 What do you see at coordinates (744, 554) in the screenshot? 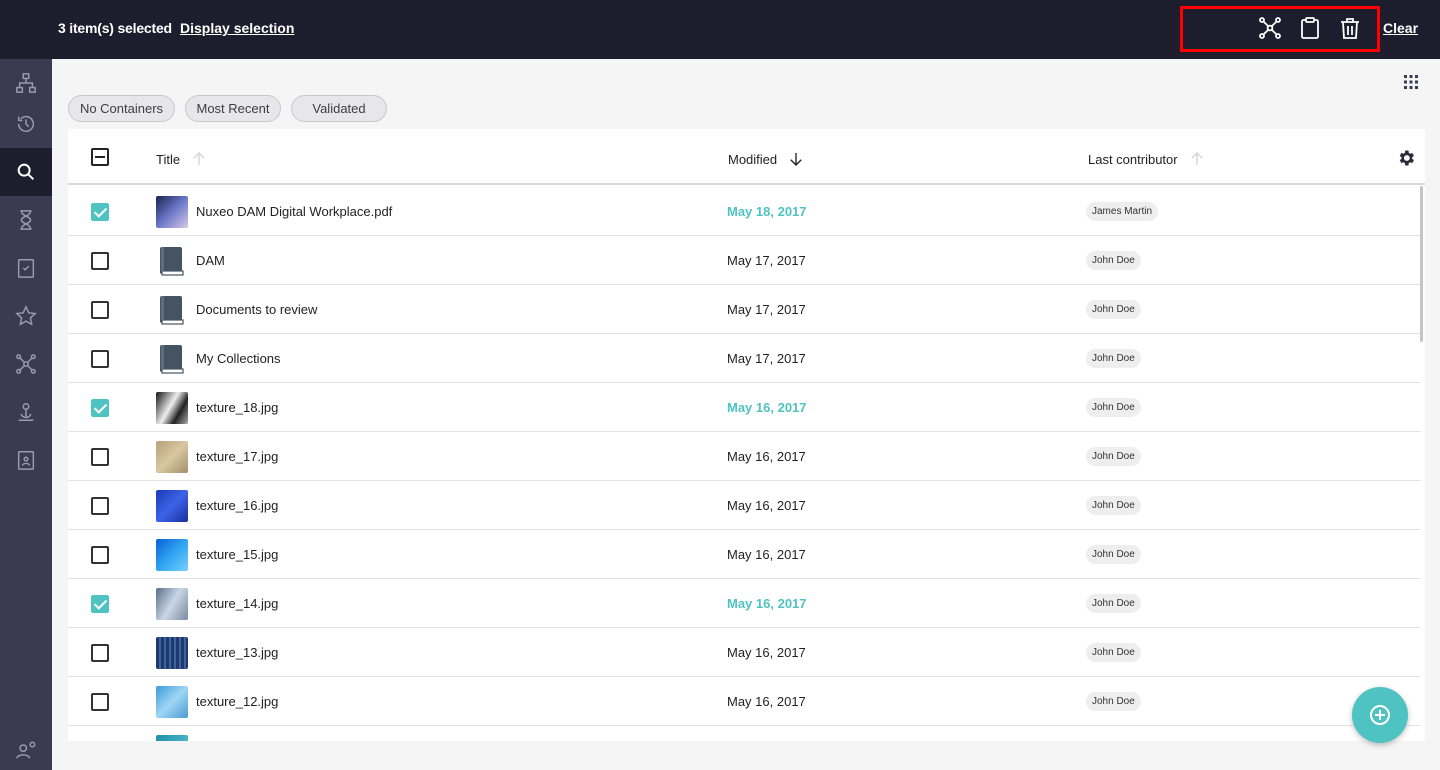
I see `table-row: texture_15.jpg May 16, 2017 John Doe` at bounding box center [744, 554].